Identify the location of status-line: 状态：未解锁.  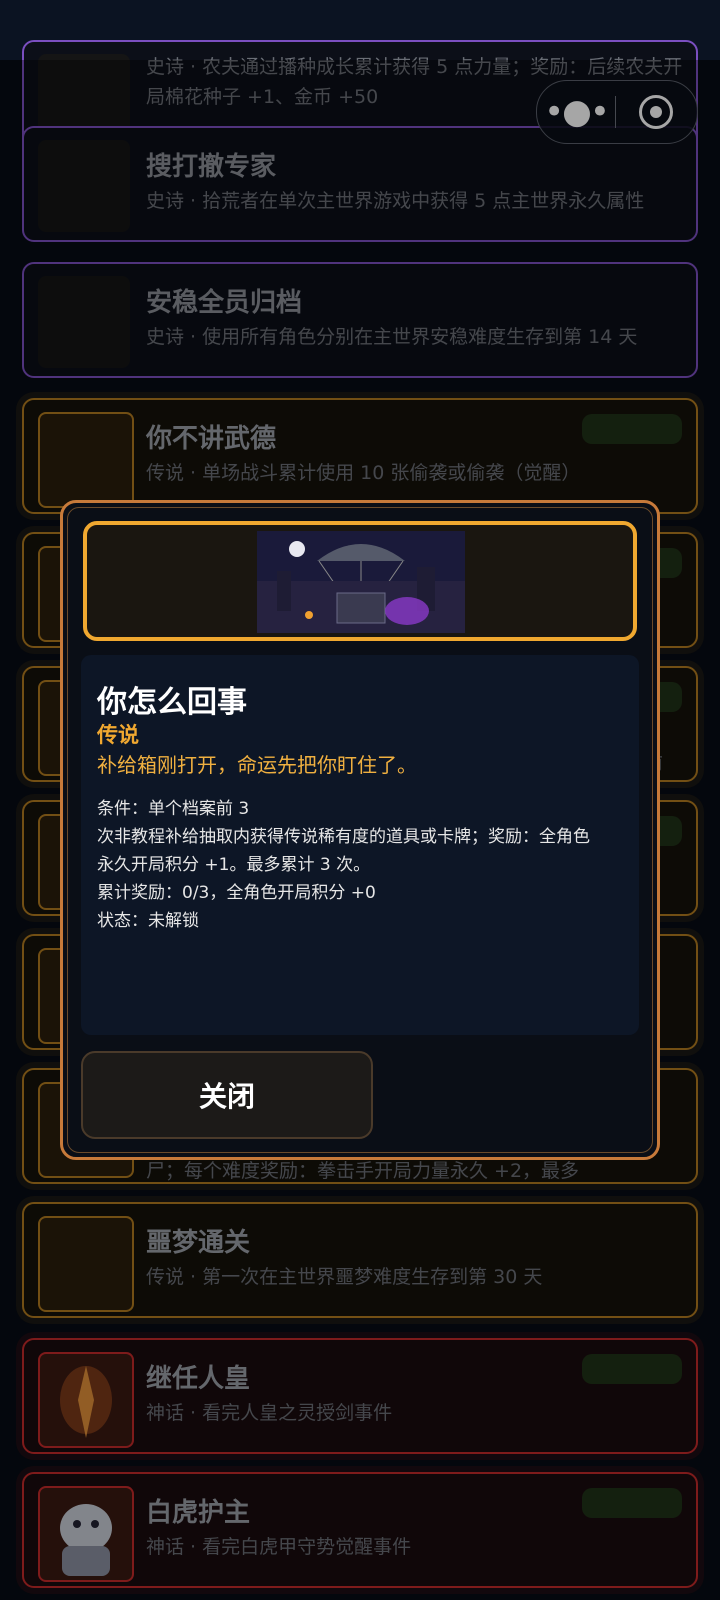
(148, 921).